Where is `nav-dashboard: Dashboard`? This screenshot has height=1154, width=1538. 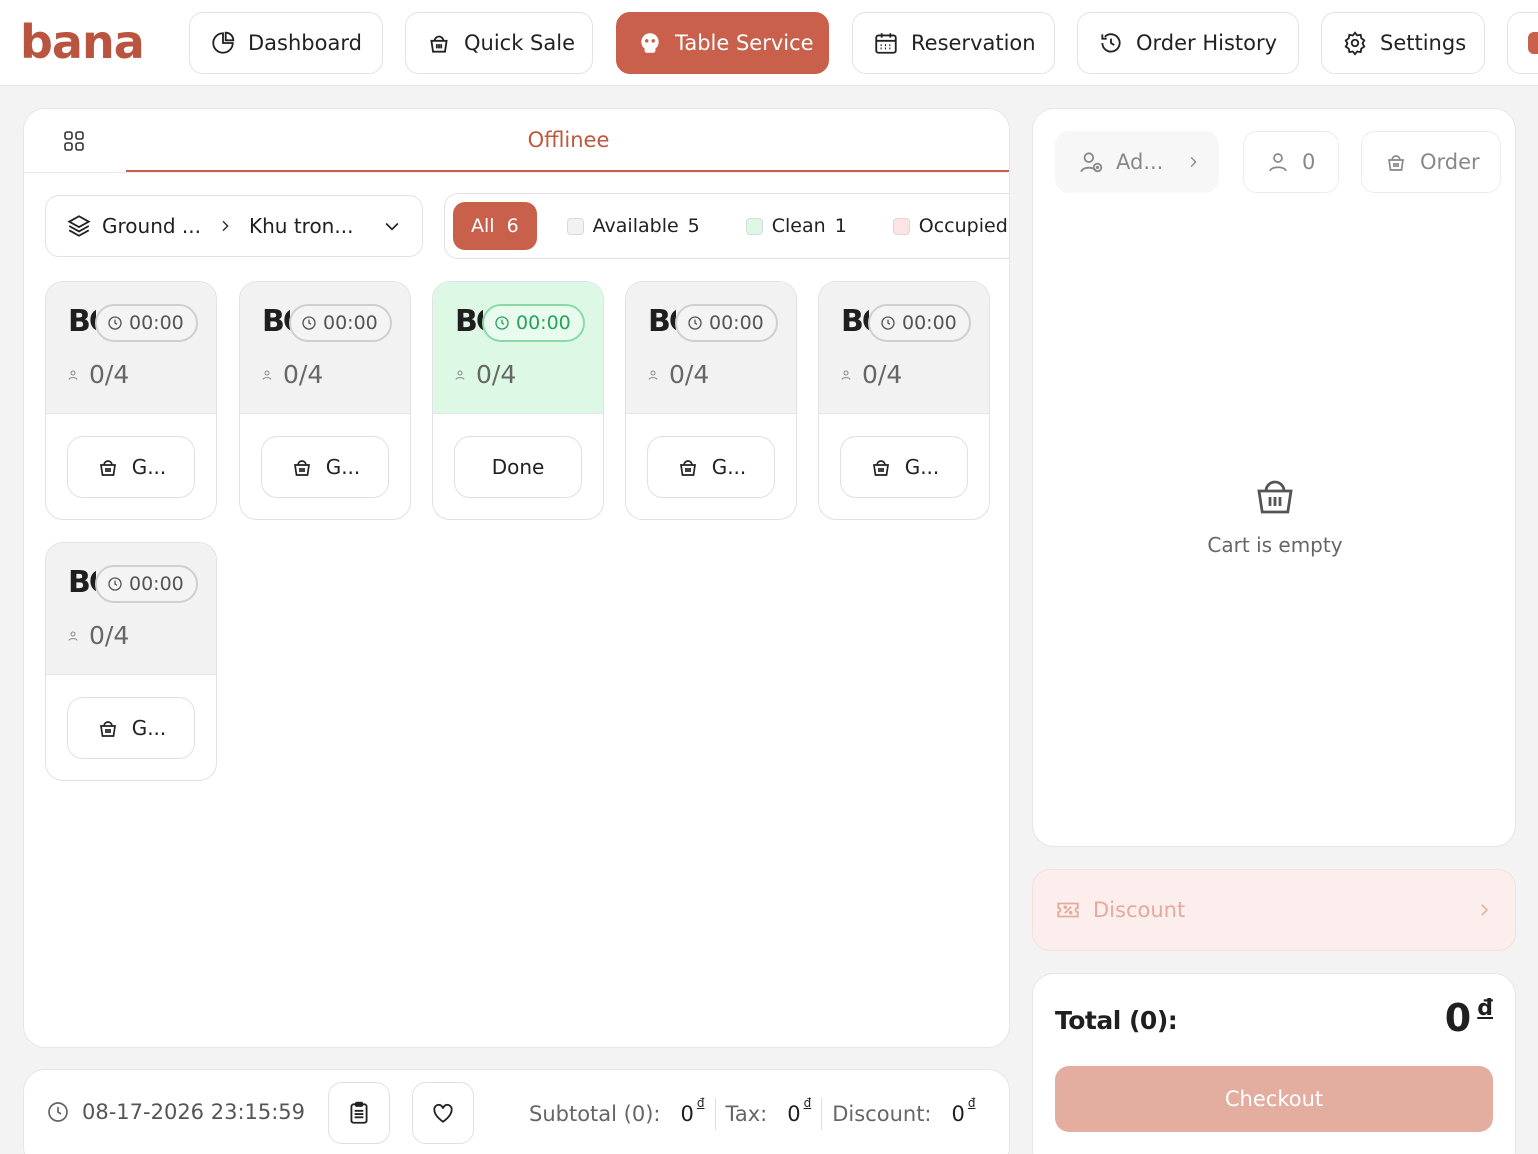 nav-dashboard: Dashboard is located at coordinates (286, 43).